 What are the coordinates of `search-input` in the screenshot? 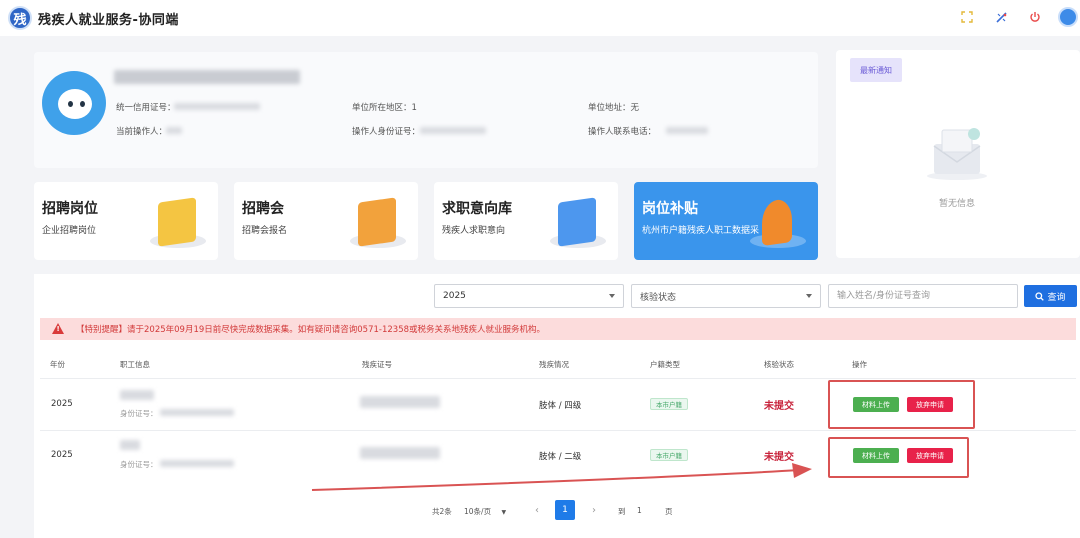 It's located at (923, 296).